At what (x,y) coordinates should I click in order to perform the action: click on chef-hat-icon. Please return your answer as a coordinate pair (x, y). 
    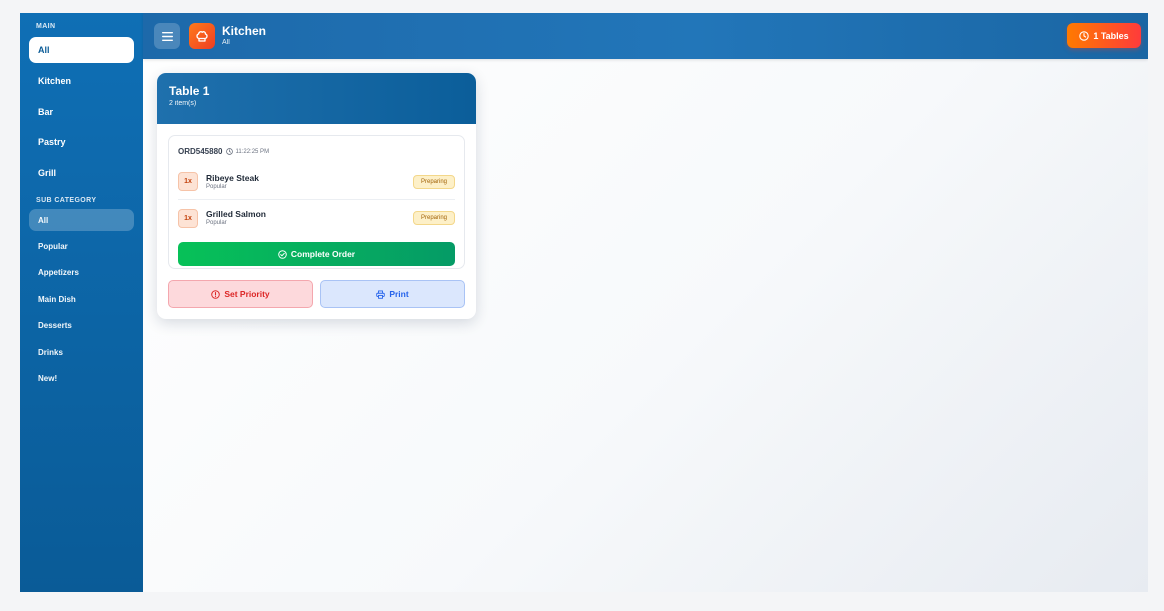
    Looking at the image, I should click on (202, 36).